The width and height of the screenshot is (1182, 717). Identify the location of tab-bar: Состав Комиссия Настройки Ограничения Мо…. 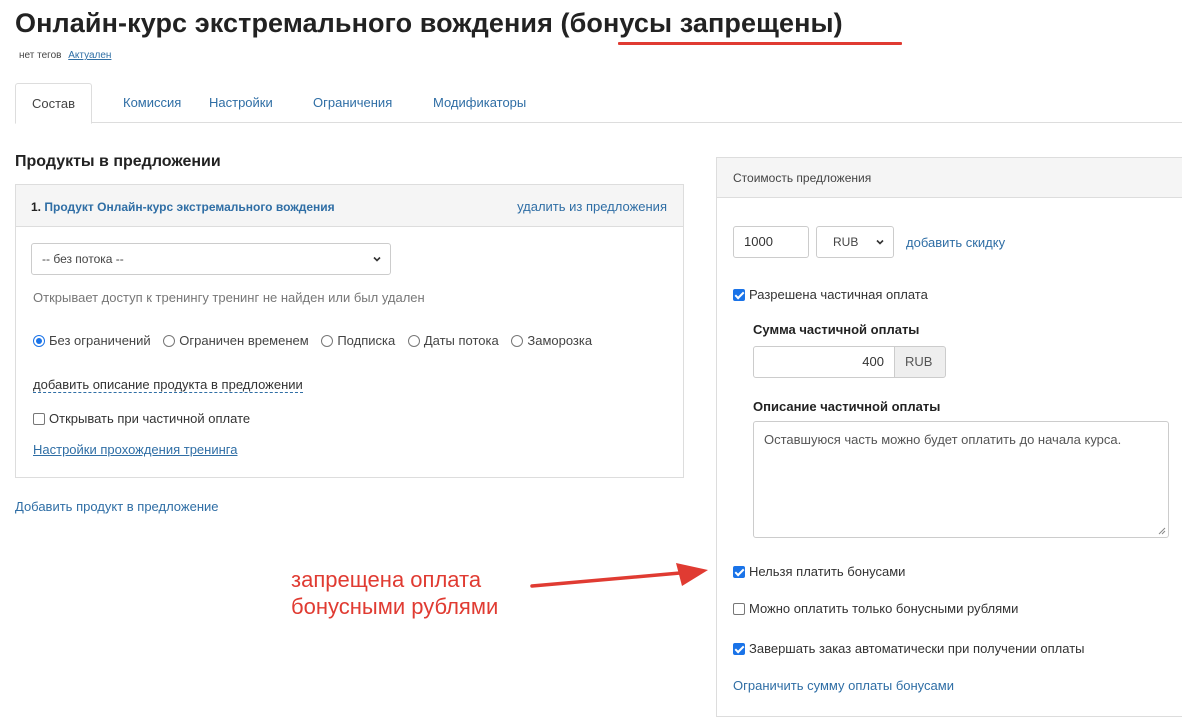
(598, 103).